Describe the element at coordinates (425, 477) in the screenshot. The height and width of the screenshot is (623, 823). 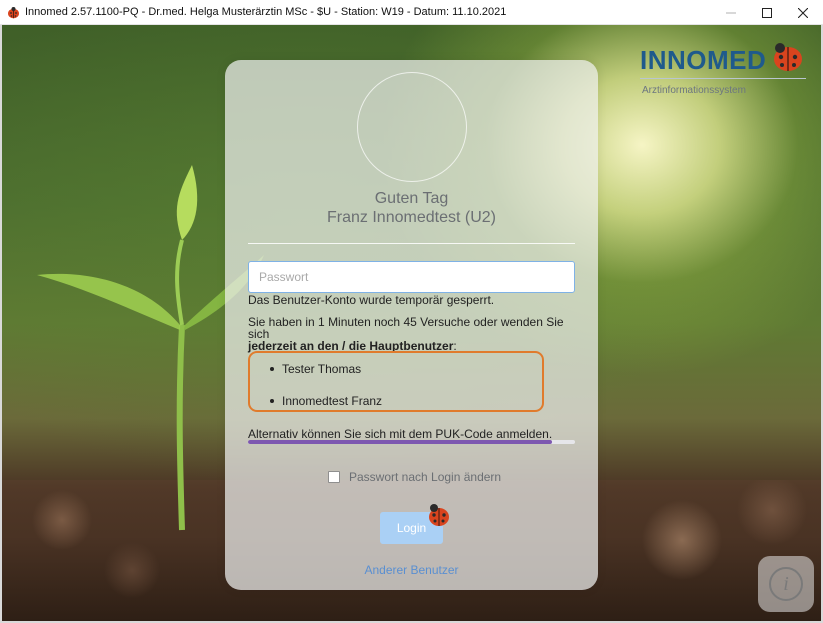
I see `change-password-label: Passwort nach Login ändern` at that location.